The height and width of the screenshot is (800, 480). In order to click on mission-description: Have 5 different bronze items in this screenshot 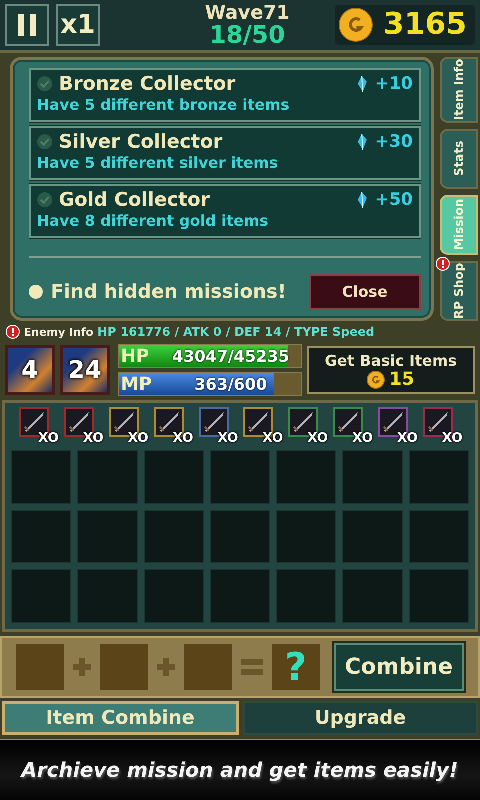, I will do `click(164, 105)`.